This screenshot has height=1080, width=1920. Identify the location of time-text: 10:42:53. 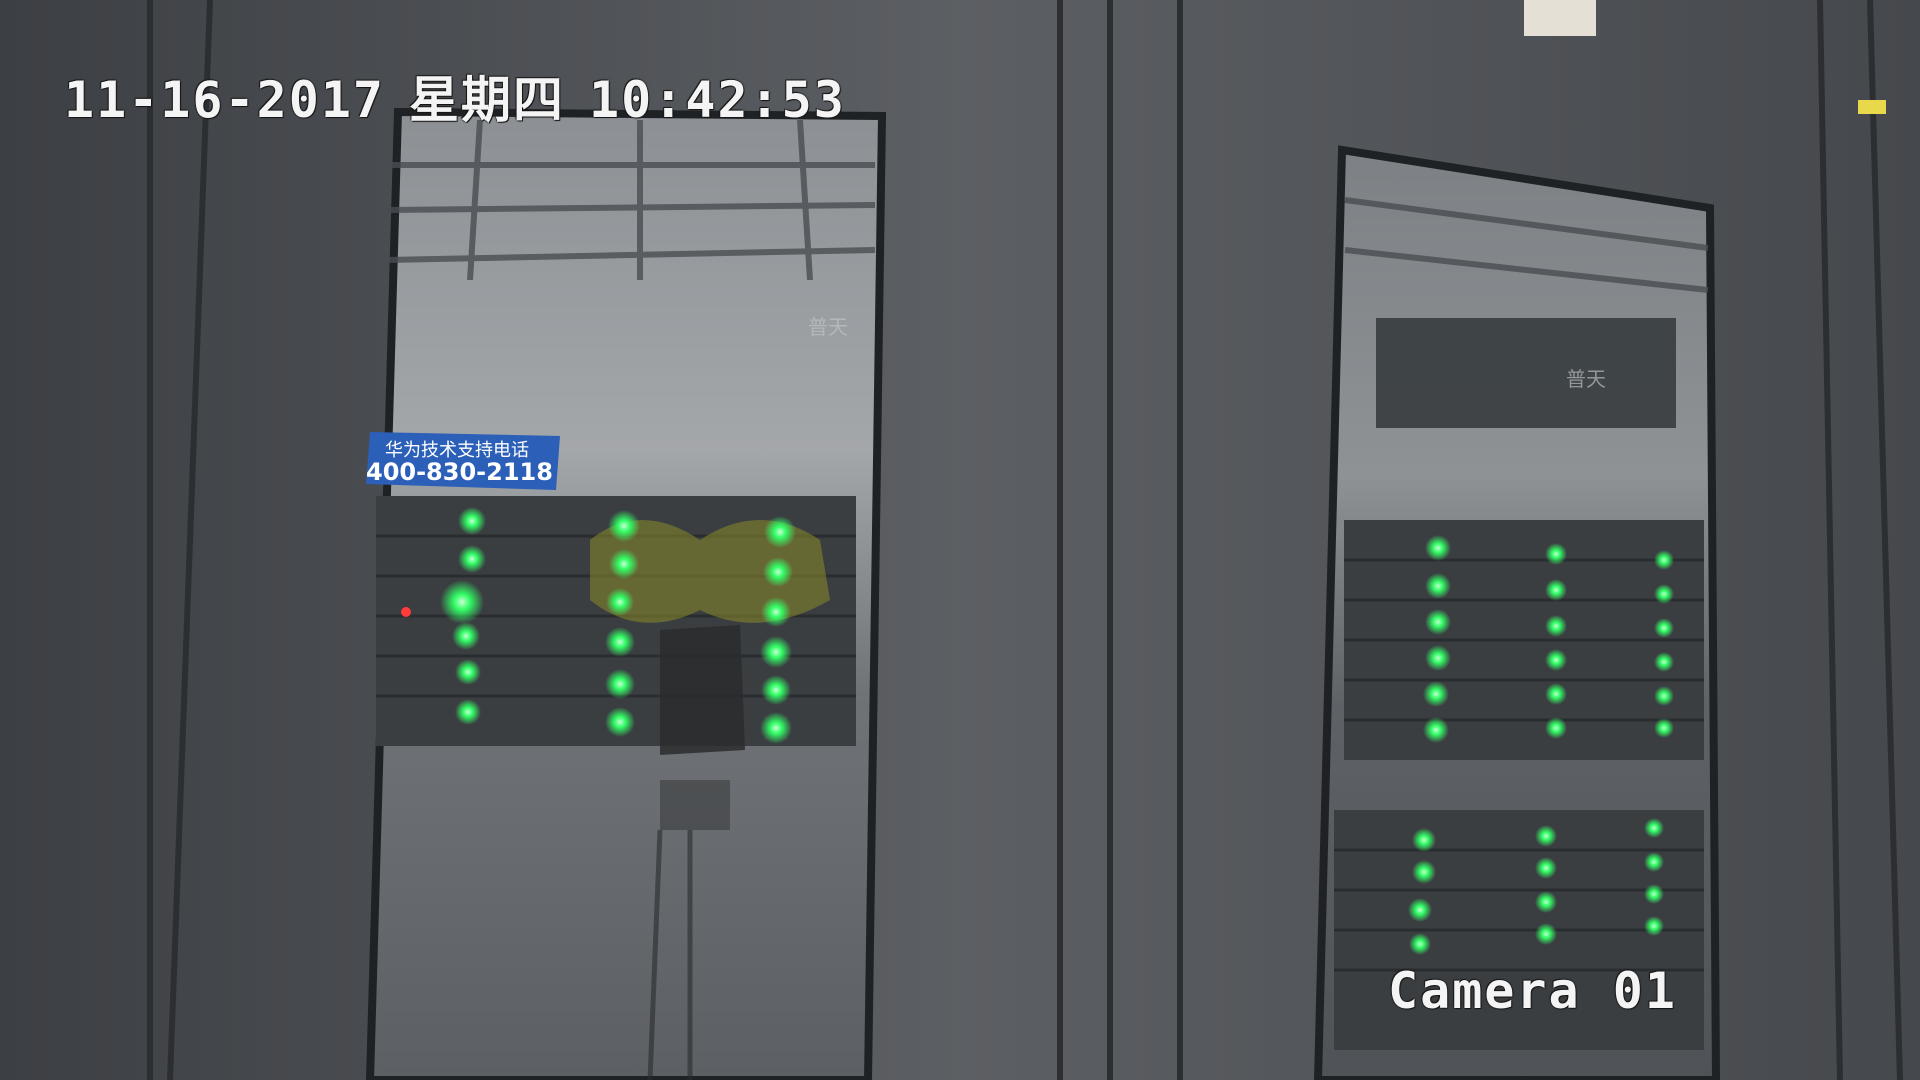
(717, 100).